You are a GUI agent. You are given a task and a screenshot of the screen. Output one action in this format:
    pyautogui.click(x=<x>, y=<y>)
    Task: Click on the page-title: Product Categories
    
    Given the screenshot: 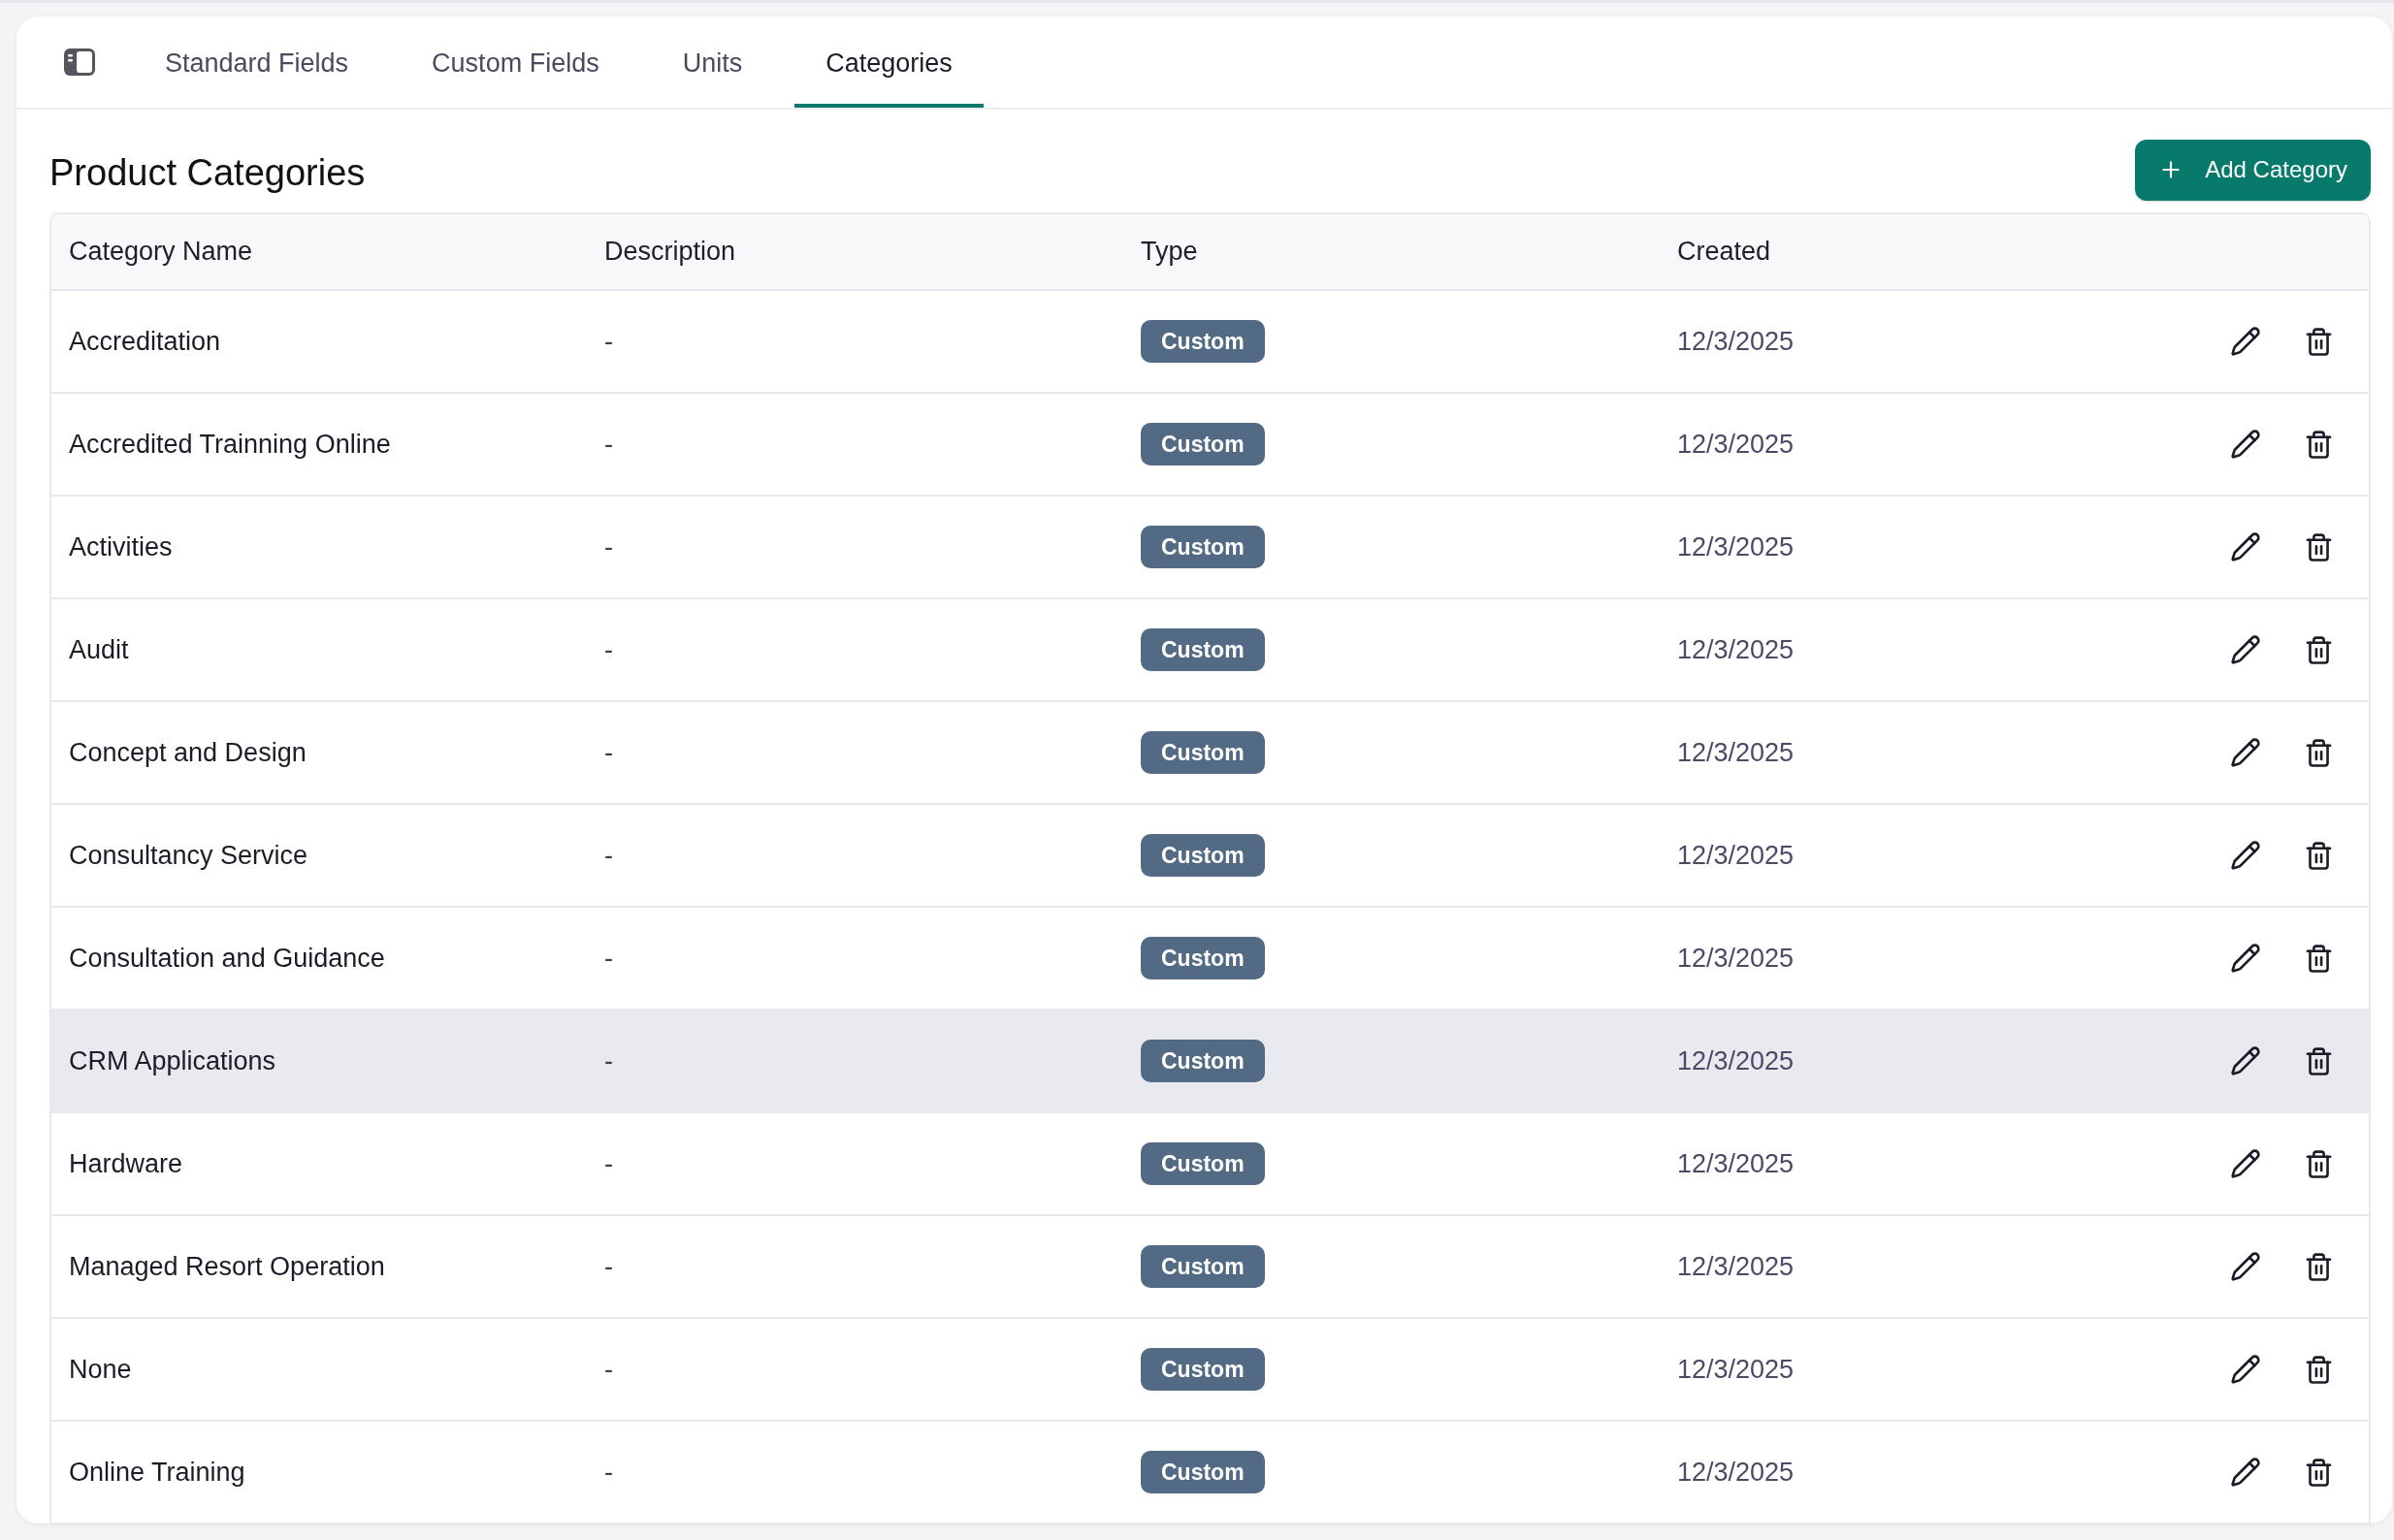 What is the action you would take?
    pyautogui.click(x=207, y=172)
    